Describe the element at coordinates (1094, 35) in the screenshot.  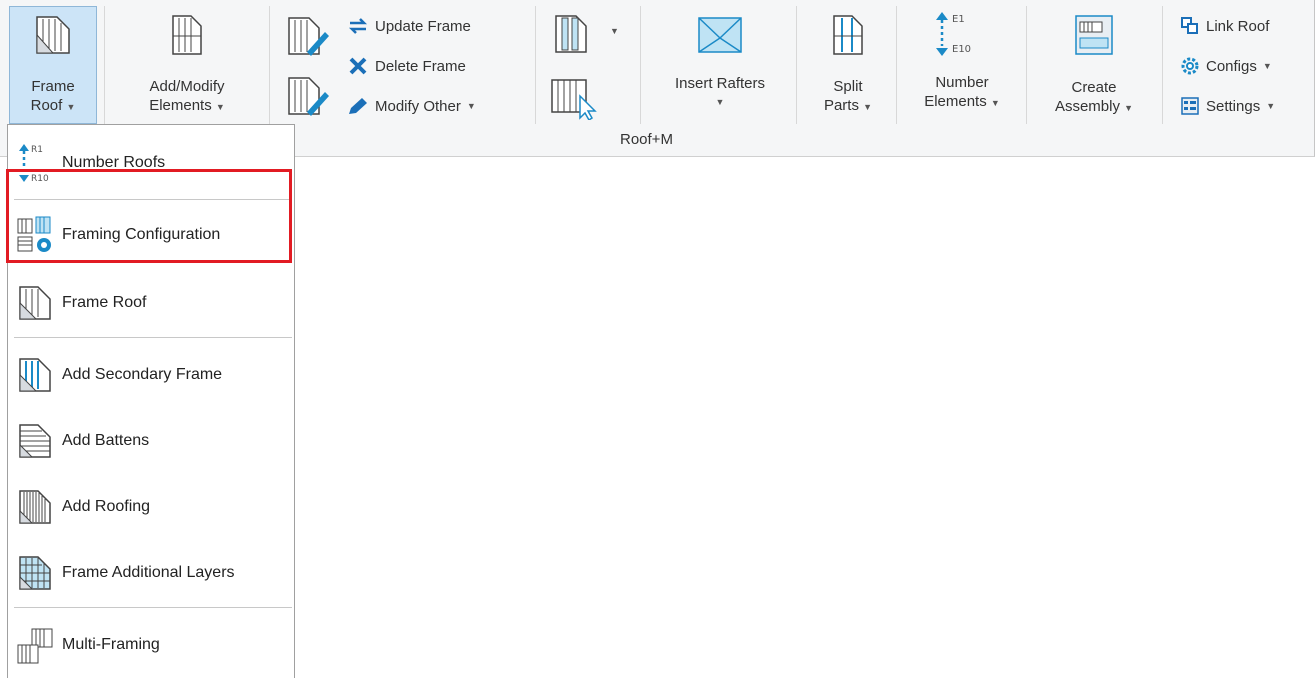
I see `create-assembly-icon` at that location.